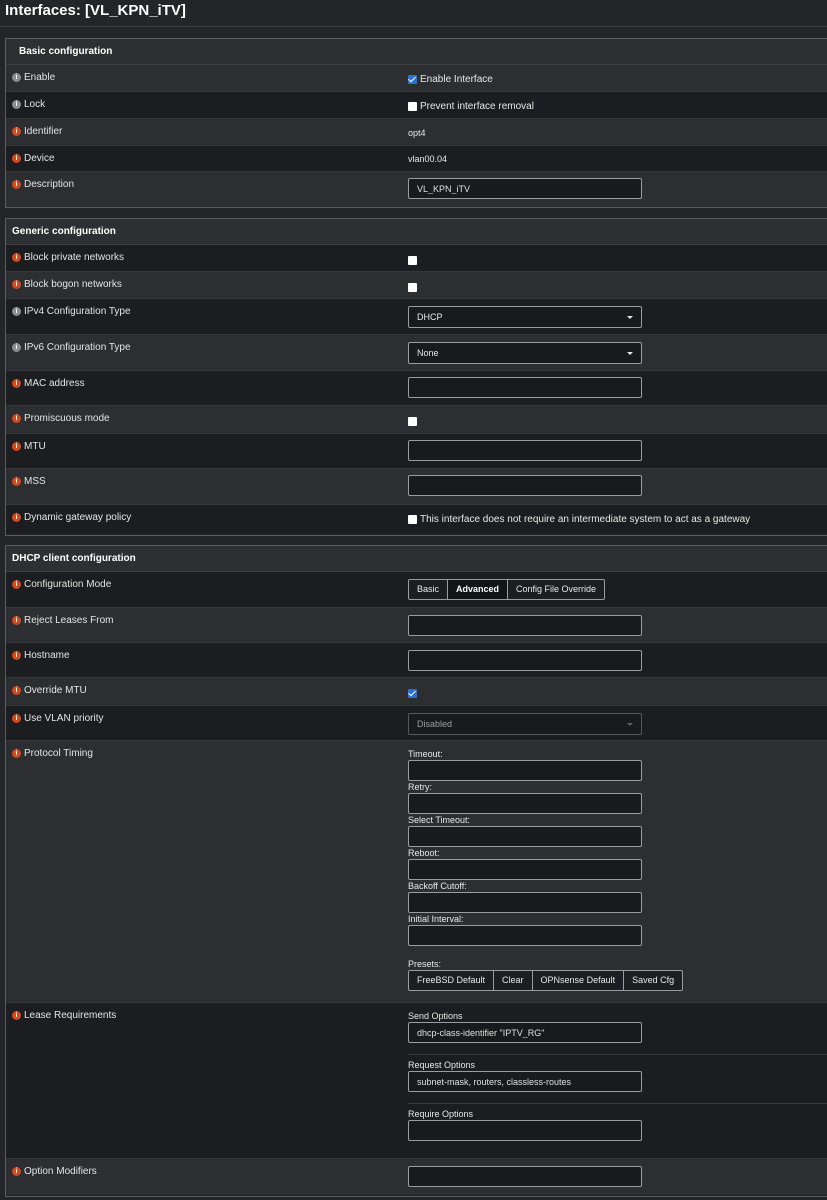 The image size is (827, 1200). What do you see at coordinates (54, 383) in the screenshot?
I see `label-text: MAC address` at bounding box center [54, 383].